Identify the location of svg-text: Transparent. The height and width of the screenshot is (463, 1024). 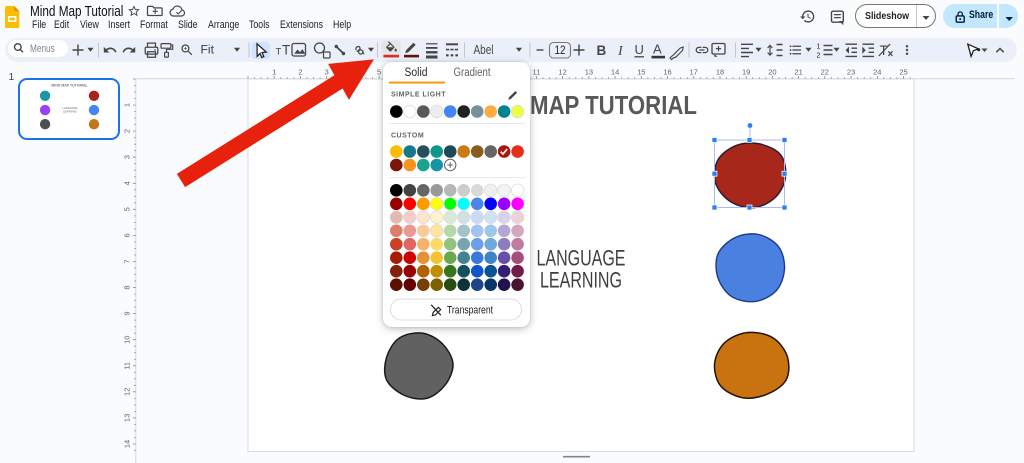
(470, 311).